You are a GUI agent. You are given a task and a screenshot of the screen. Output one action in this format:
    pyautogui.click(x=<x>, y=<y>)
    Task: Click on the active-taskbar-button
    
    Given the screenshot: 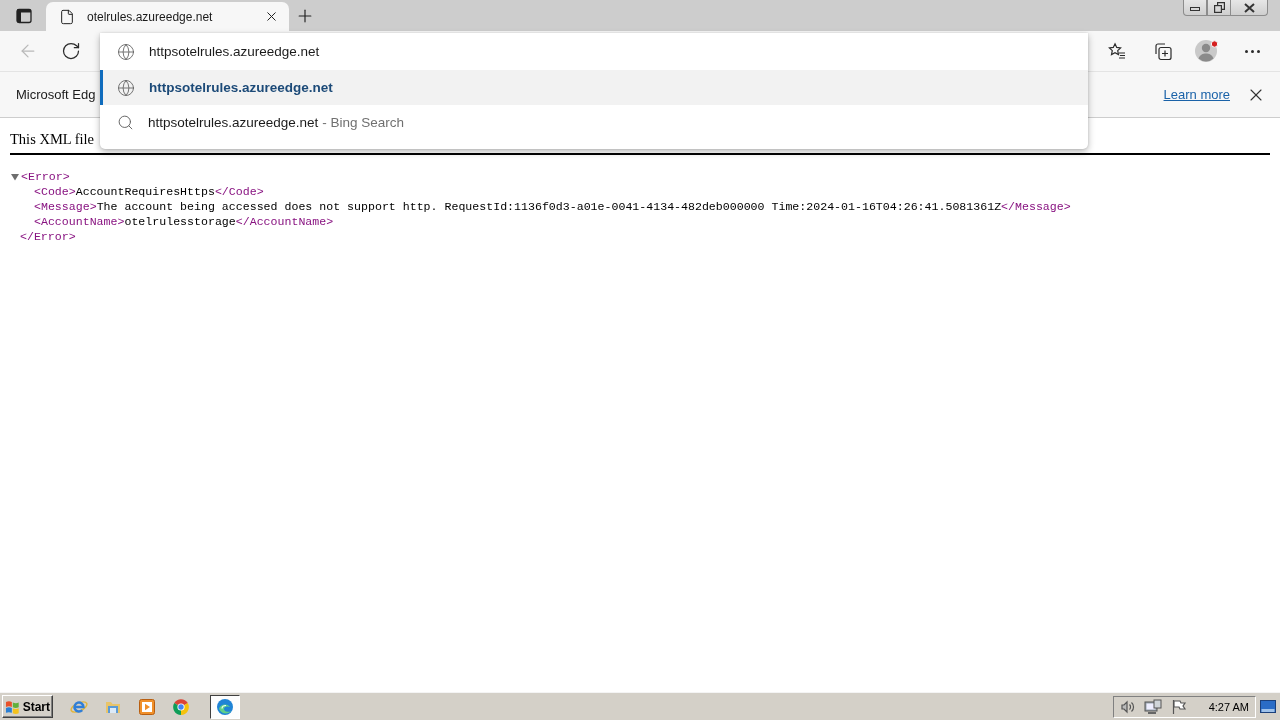 What is the action you would take?
    pyautogui.click(x=225, y=706)
    